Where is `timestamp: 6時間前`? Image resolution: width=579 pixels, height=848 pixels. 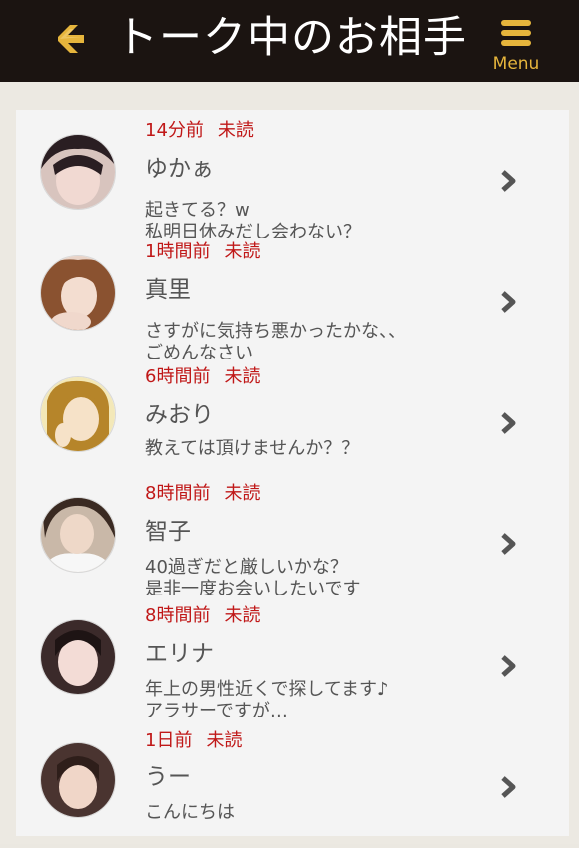
timestamp: 6時間前 is located at coordinates (178, 376).